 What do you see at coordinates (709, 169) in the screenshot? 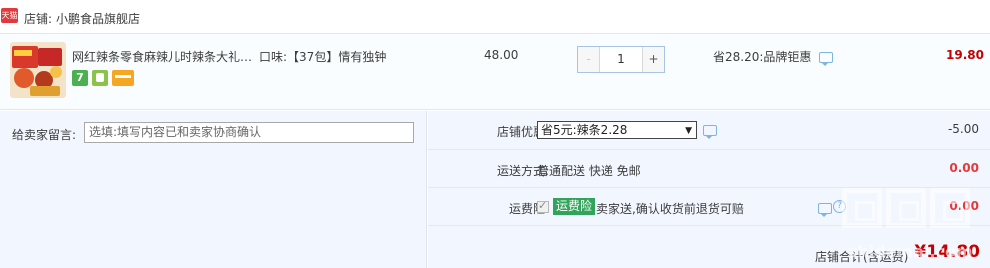
I see `shipping-row: 运送方式: 普通配送 快递 免邮 0.00` at bounding box center [709, 169].